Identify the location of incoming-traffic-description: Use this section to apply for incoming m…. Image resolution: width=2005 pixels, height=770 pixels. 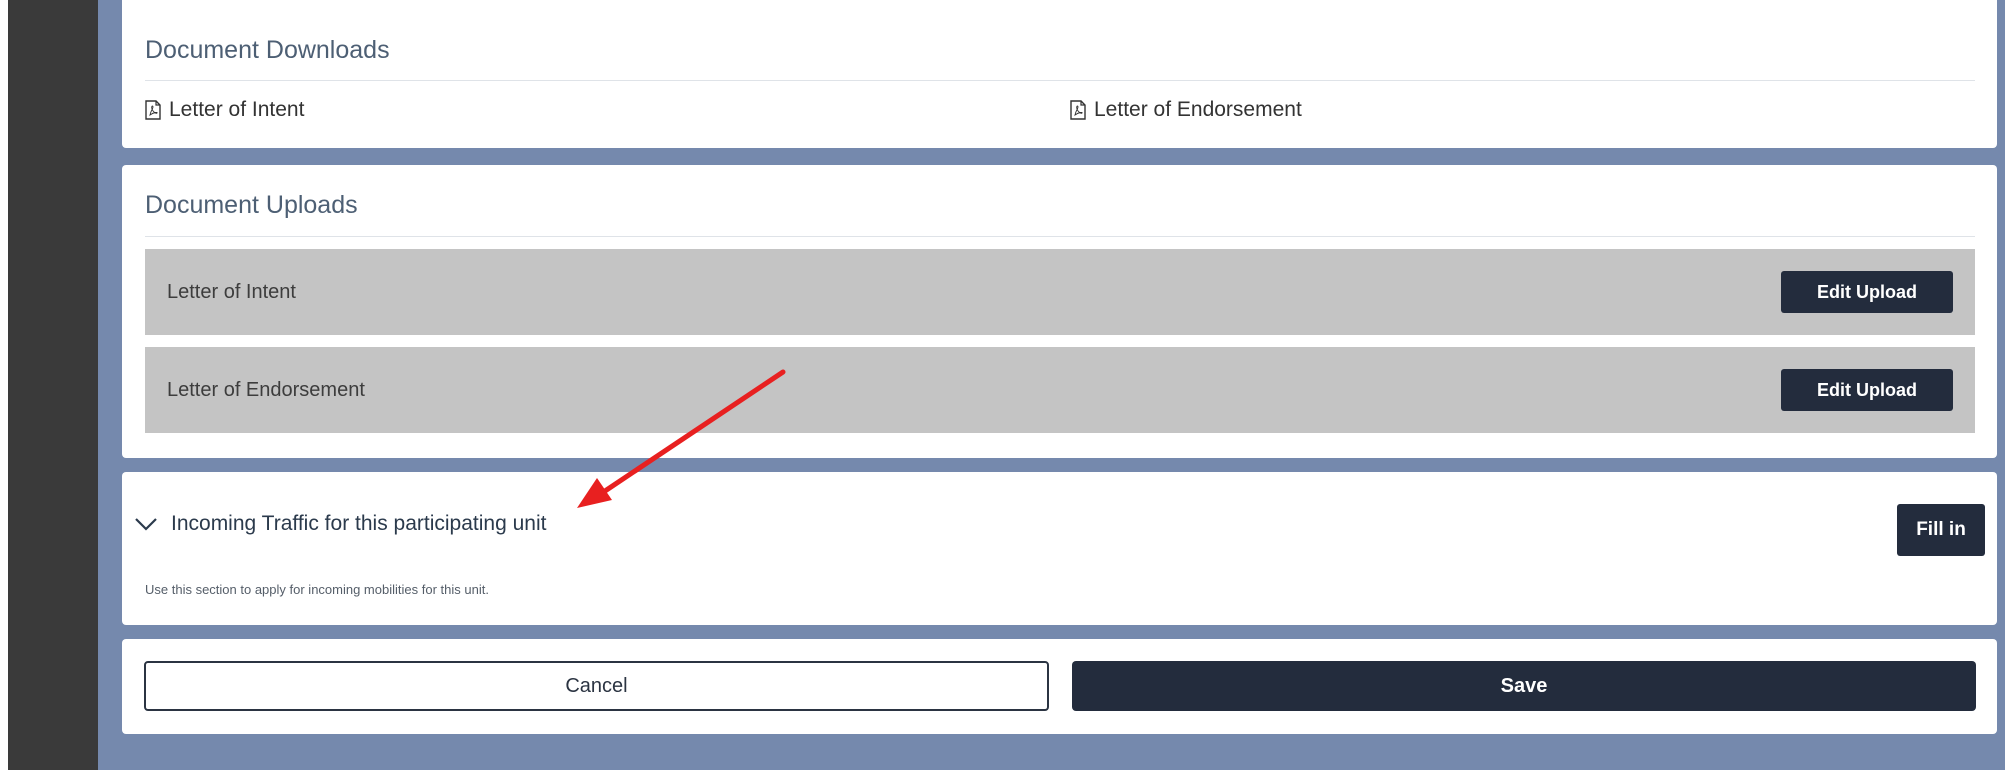
(317, 589).